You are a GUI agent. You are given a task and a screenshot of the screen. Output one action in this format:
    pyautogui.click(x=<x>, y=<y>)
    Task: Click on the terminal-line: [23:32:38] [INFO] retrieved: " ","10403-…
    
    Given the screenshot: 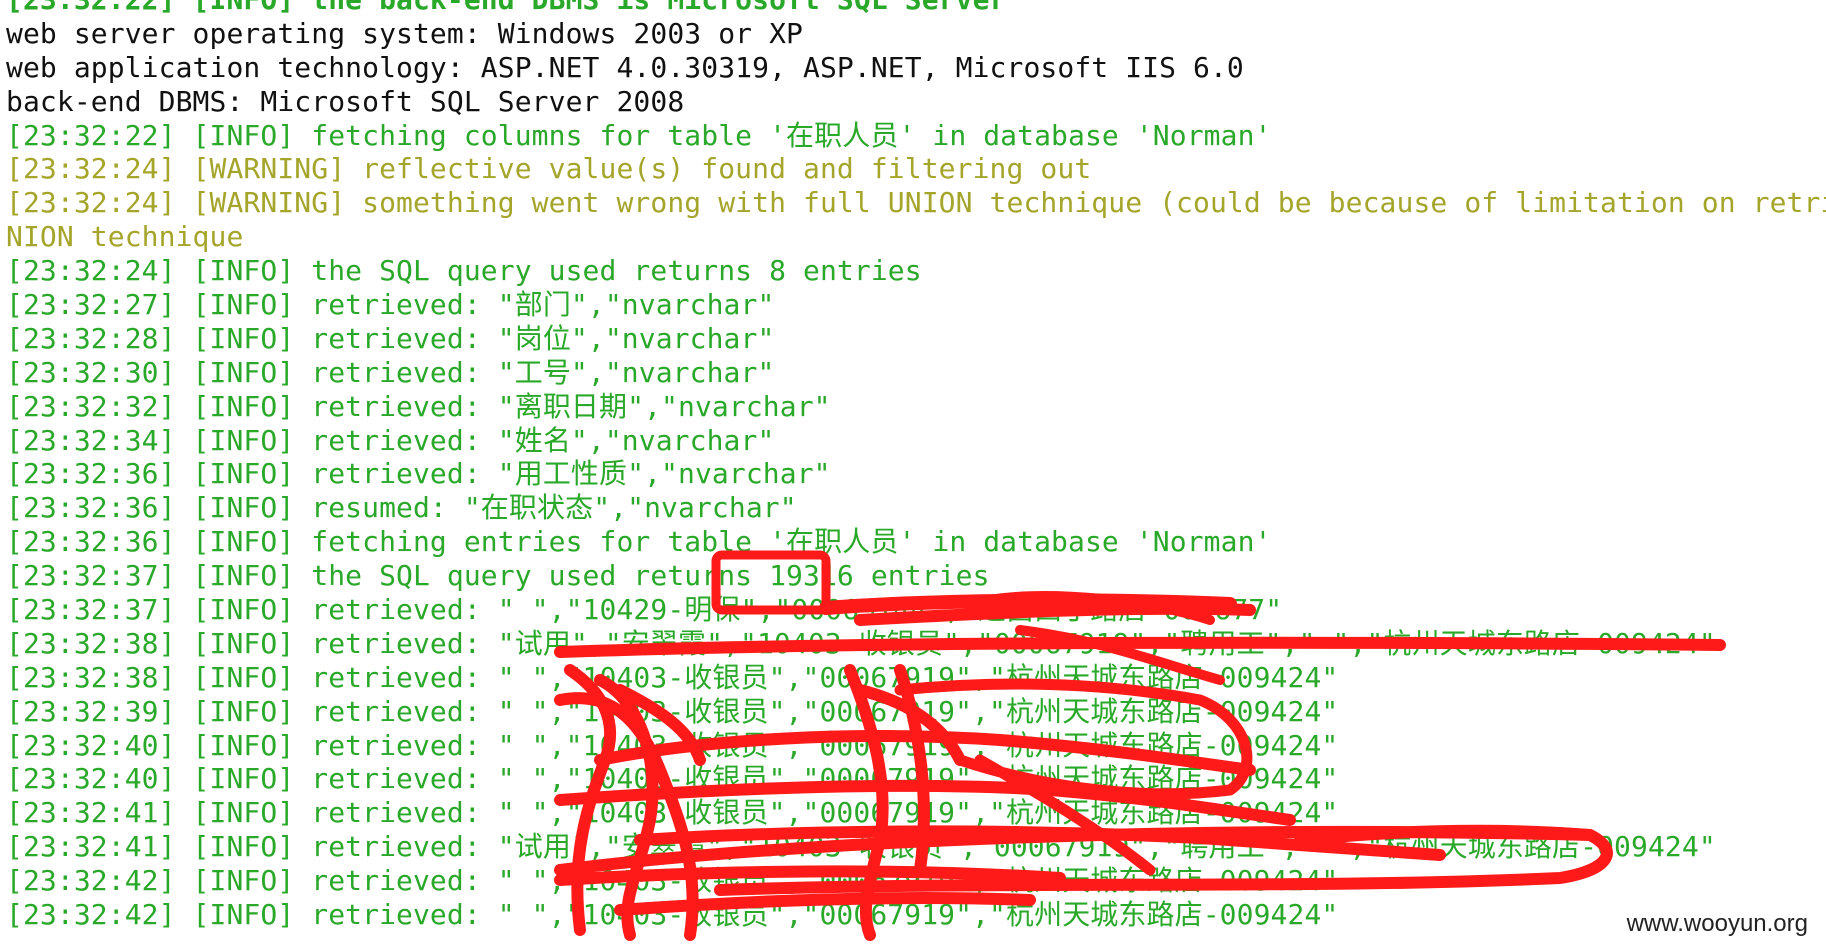 What is the action you would take?
    pyautogui.click(x=672, y=677)
    